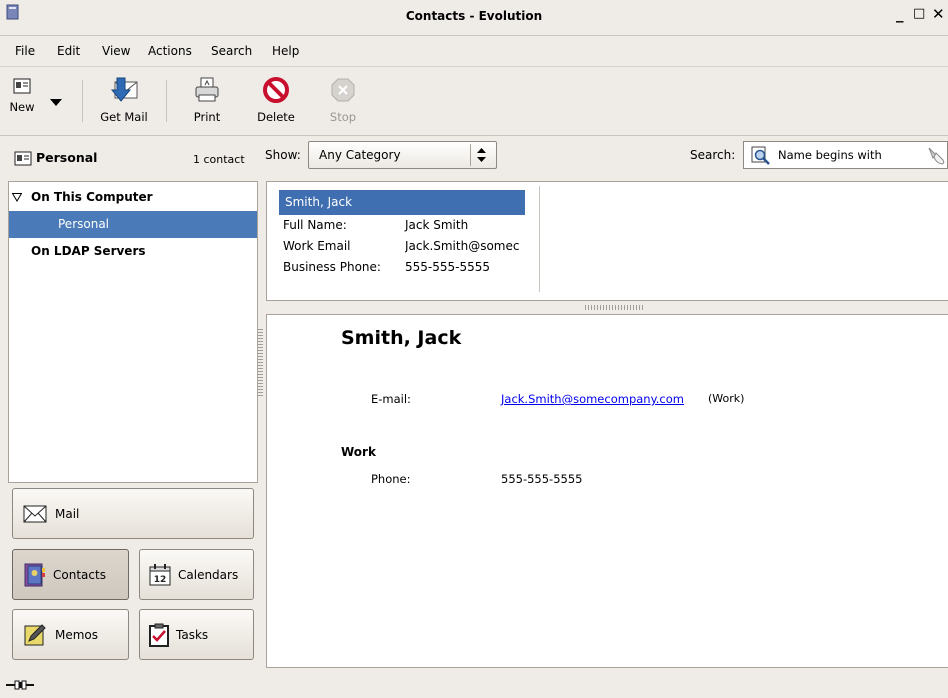  I want to click on close-button: ✕, so click(938, 14).